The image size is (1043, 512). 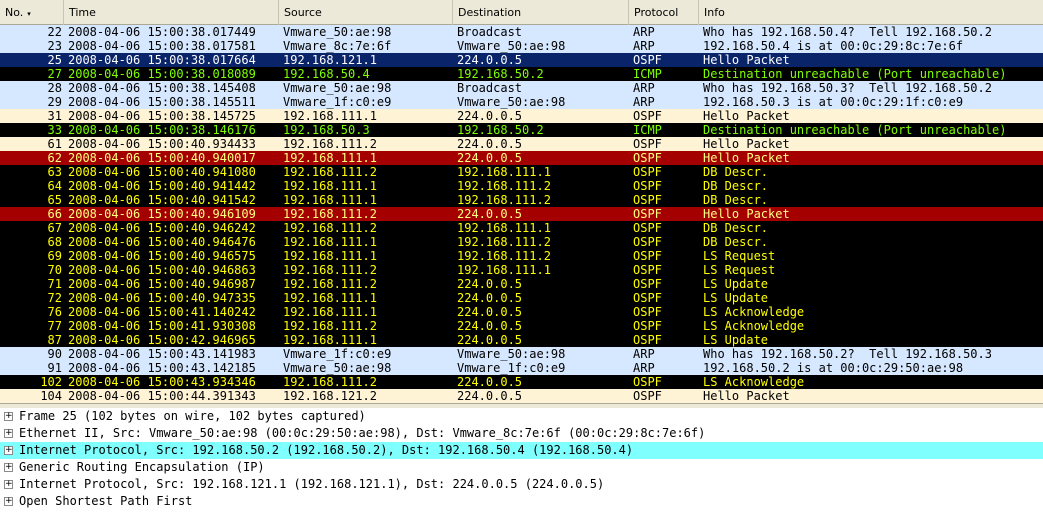 I want to click on column-header-no: No. ▾, so click(x=32, y=12).